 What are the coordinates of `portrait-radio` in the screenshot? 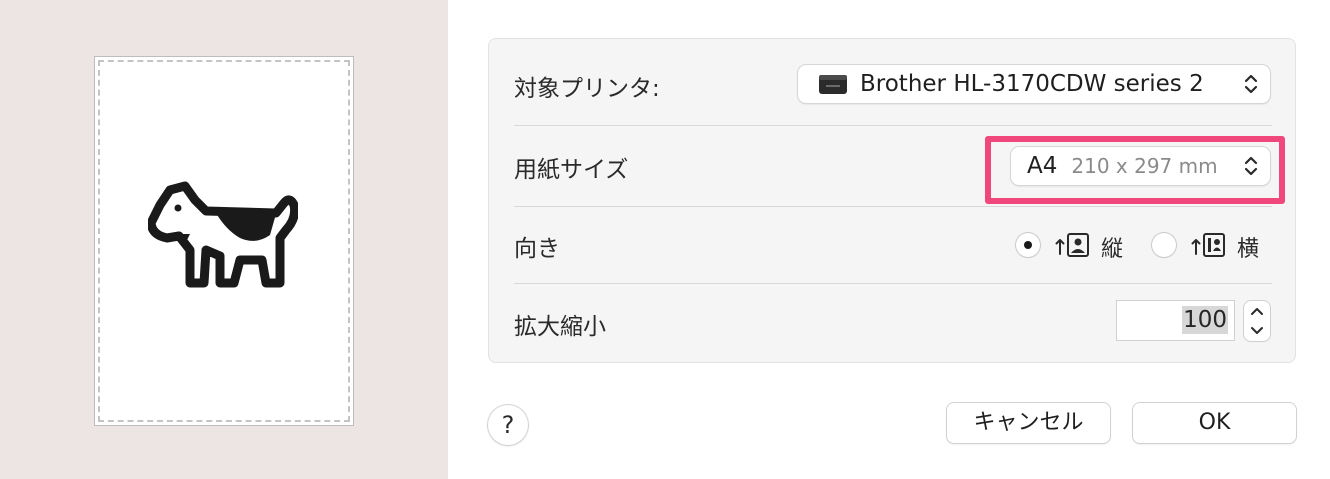 It's located at (1028, 245).